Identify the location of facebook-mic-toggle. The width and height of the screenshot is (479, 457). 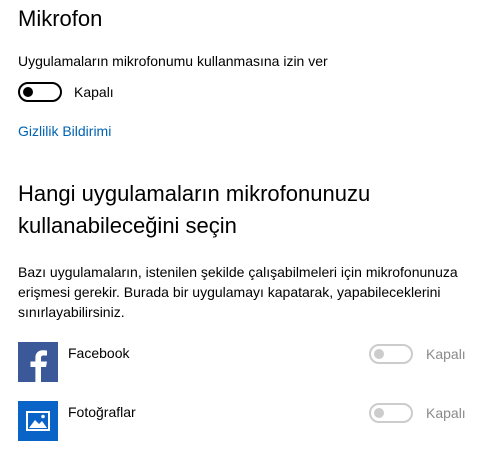
(391, 354).